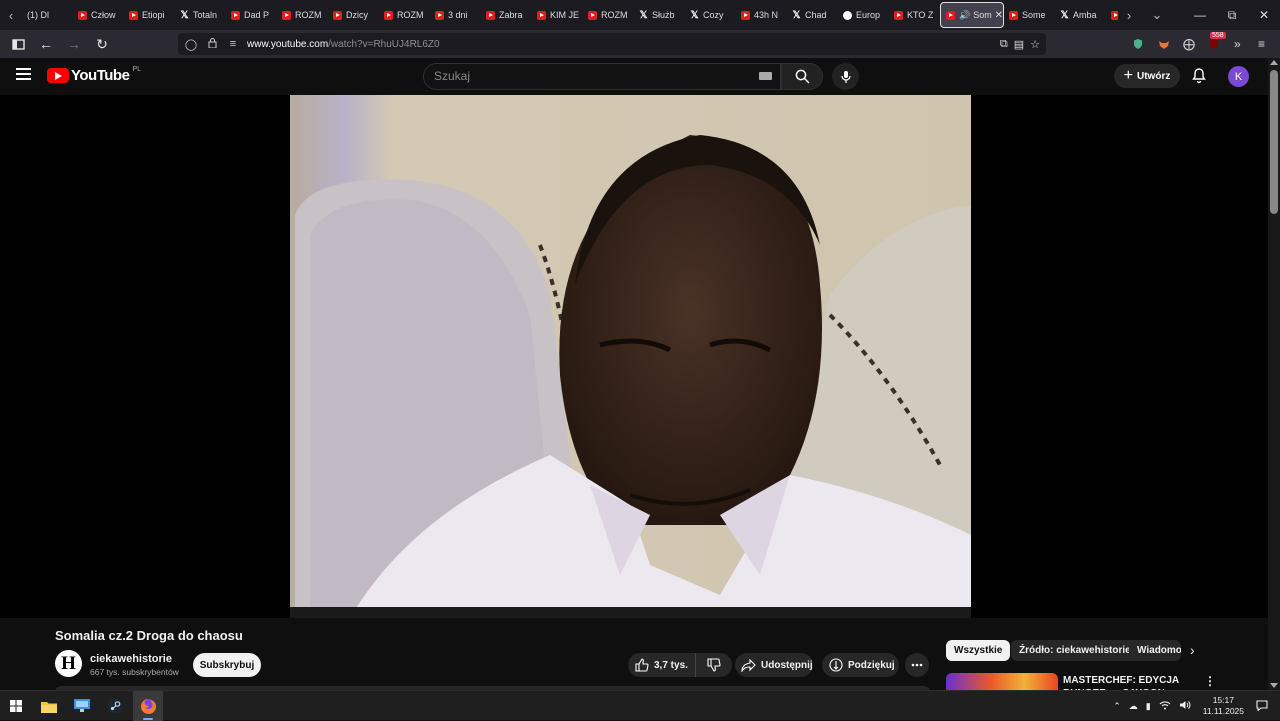 This screenshot has width=1280, height=721. What do you see at coordinates (964, 15) in the screenshot?
I see `tab-audio-playing-icon: 🔊` at bounding box center [964, 15].